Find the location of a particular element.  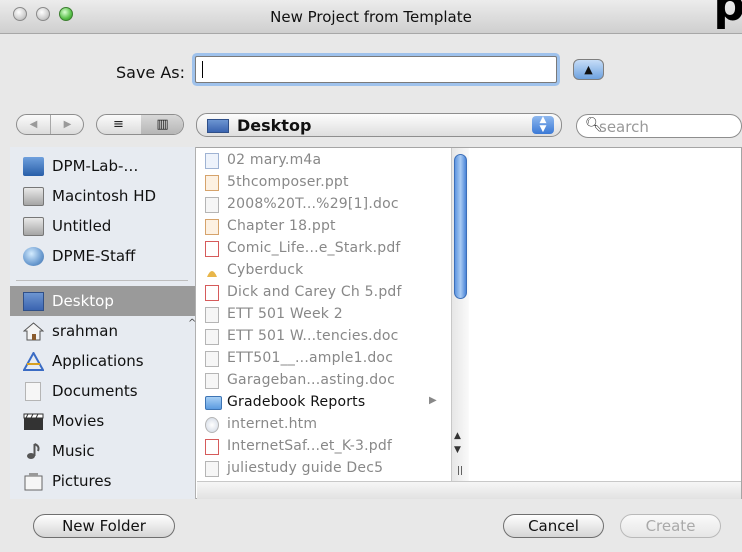

list-item: 02 mary.m4a is located at coordinates (319, 161).